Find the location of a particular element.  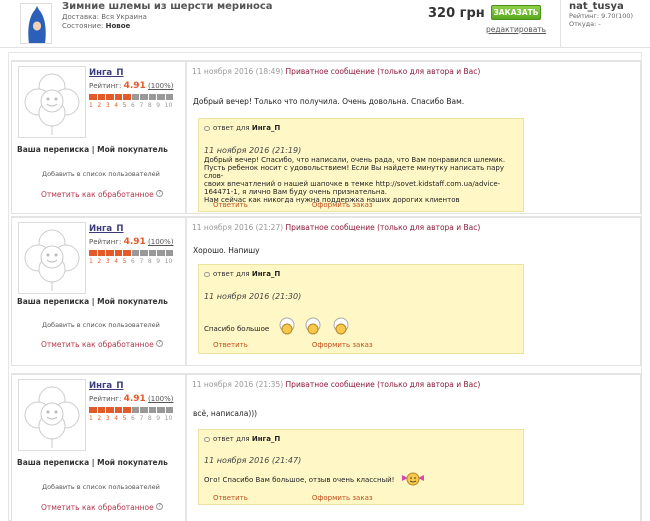

seller-info: nat_tusya Рейтинг: 9.70(100) Откуда: - is located at coordinates (605, 23).